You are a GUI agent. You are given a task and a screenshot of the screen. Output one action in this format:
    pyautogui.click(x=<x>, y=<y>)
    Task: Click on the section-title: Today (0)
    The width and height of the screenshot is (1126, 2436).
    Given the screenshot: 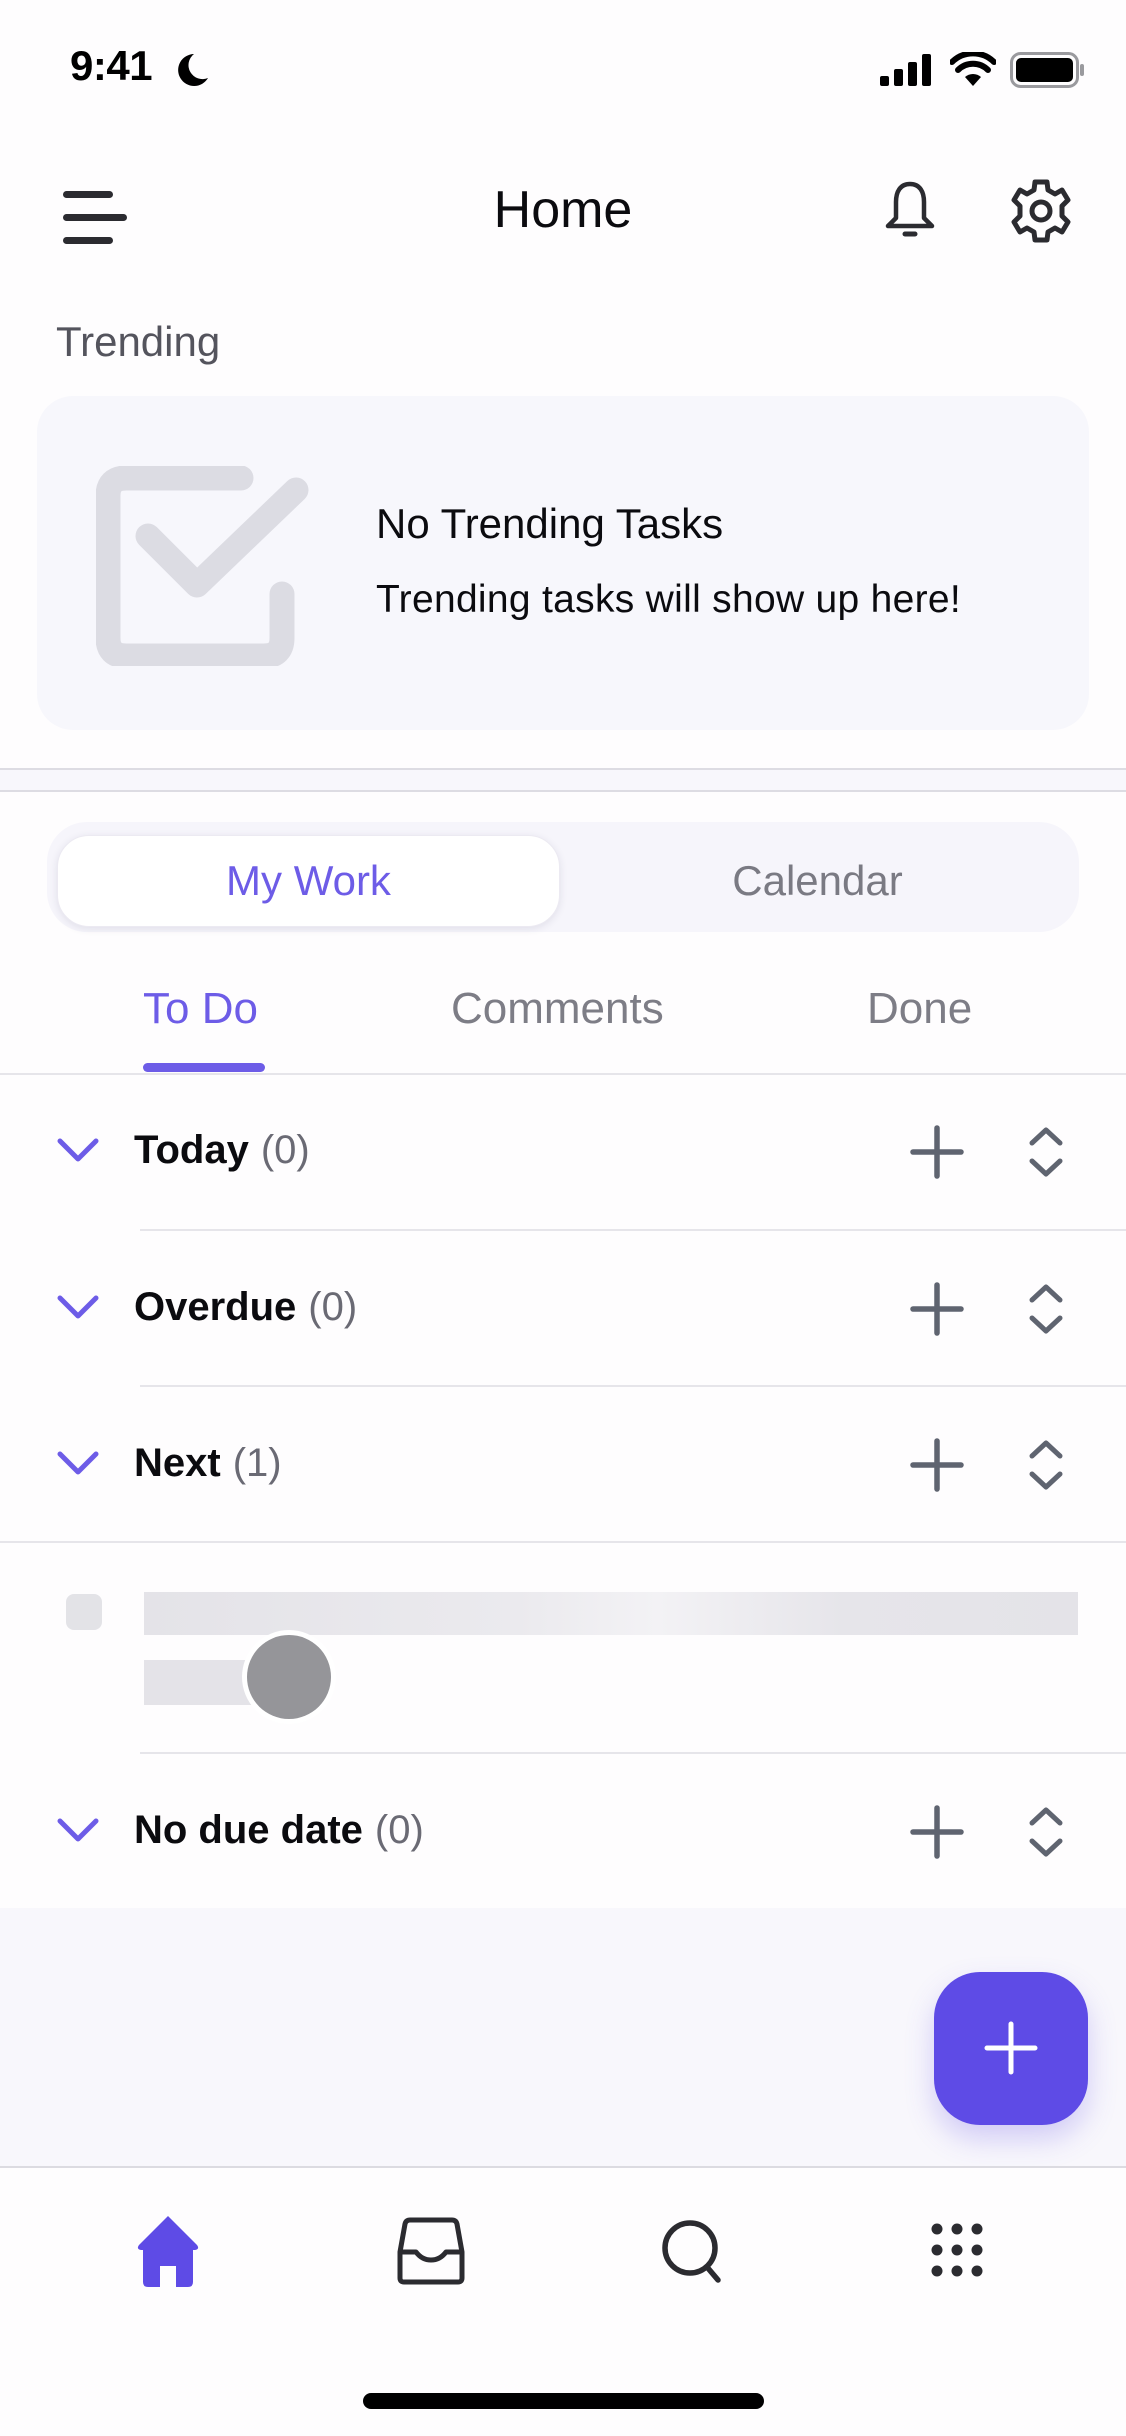 What is the action you would take?
    pyautogui.click(x=222, y=1150)
    